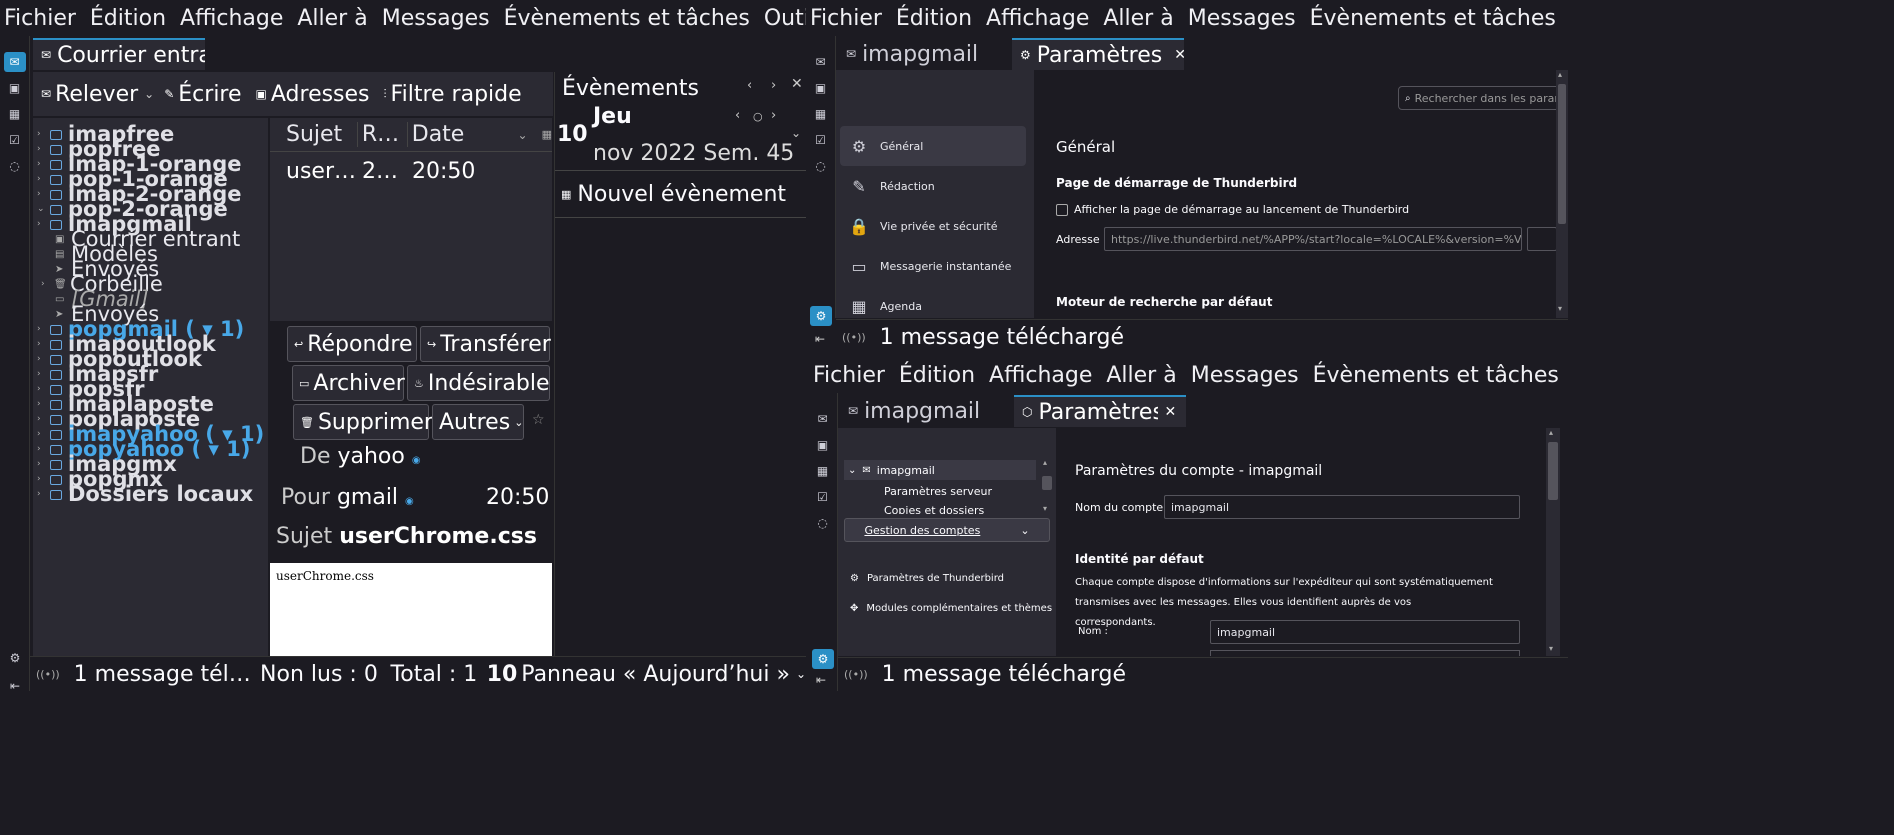  I want to click on name-input: imapgmail, so click(1365, 632).